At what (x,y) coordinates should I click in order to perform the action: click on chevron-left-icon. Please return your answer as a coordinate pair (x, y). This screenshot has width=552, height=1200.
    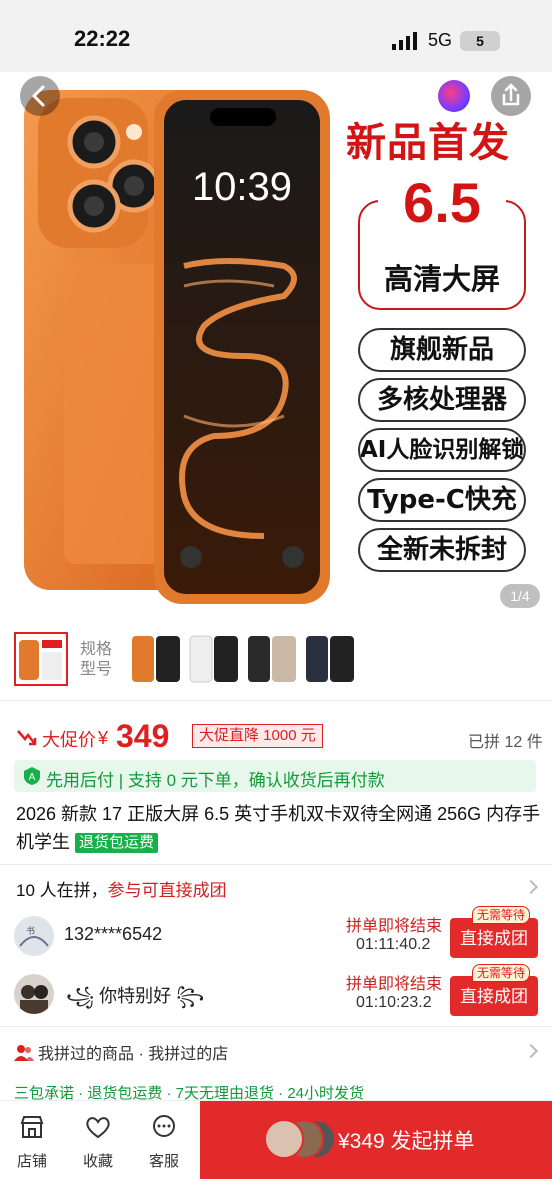
    Looking at the image, I should click on (38, 96).